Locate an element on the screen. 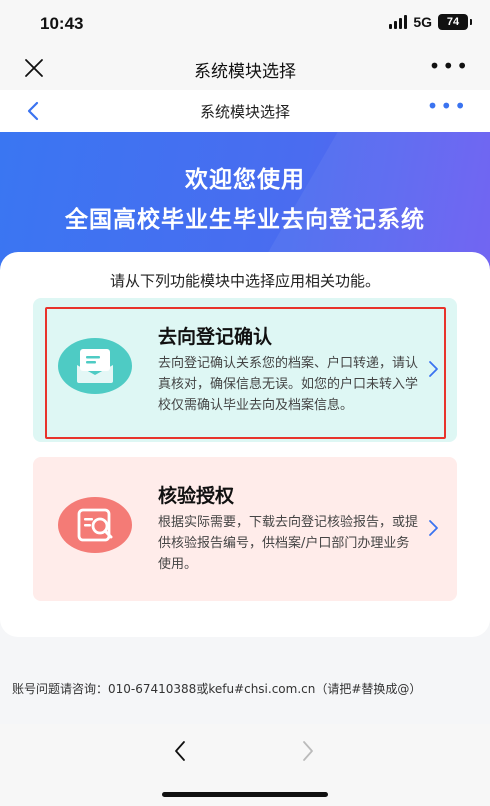 This screenshot has width=490, height=806. status-indicators: 5G 74 is located at coordinates (430, 22).